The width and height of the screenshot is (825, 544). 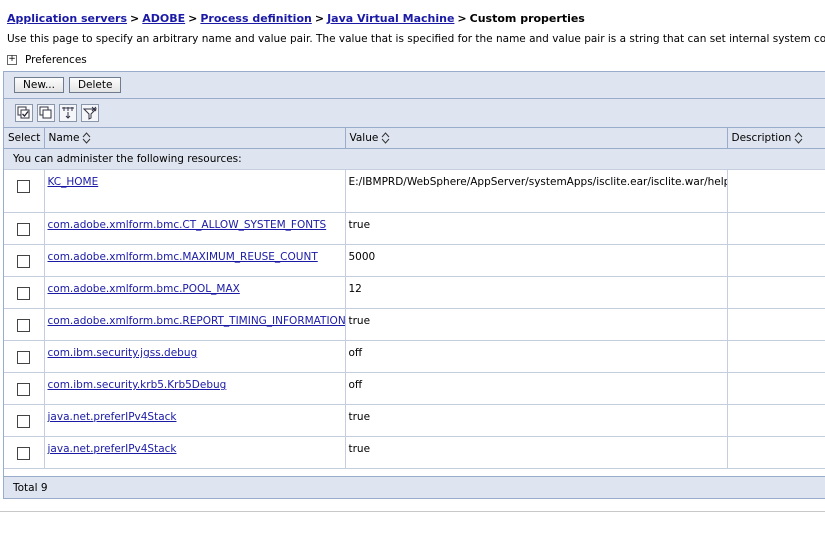 What do you see at coordinates (527, 18) in the screenshot?
I see `breadcrumb-current: Custom properties` at bounding box center [527, 18].